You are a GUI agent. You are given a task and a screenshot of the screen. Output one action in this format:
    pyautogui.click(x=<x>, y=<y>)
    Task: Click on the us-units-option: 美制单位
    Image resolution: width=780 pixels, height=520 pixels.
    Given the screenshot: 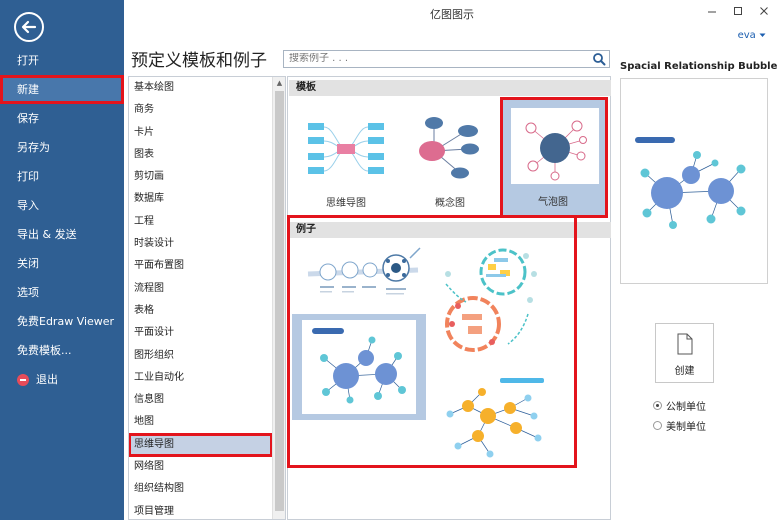 What is the action you would take?
    pyautogui.click(x=679, y=425)
    